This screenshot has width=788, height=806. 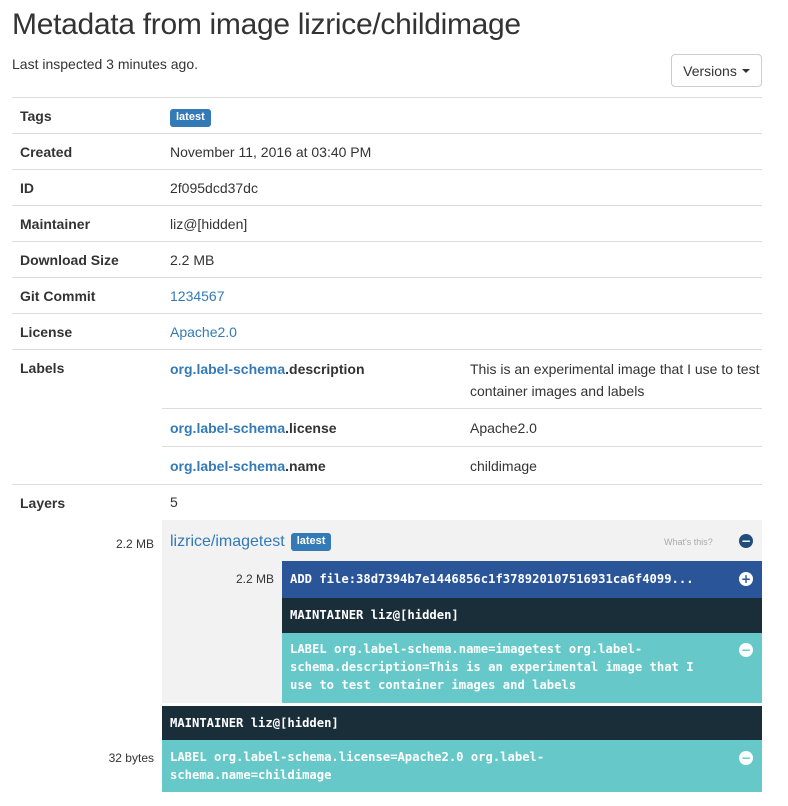 I want to click on id-value: 2f095dcd37dc, so click(x=214, y=188).